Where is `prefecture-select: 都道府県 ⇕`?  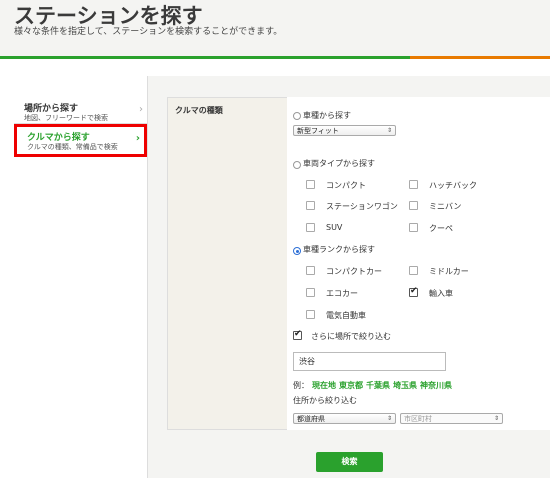
prefecture-select: 都道府県 ⇕ is located at coordinates (344, 418).